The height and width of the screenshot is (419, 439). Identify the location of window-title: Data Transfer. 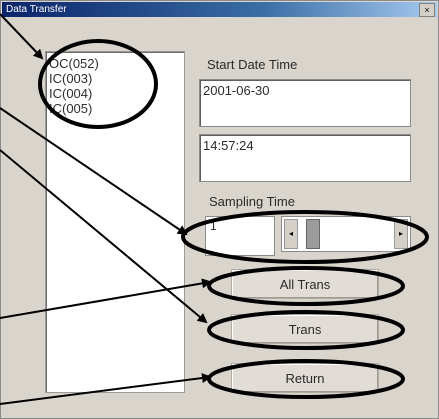
(36, 9).